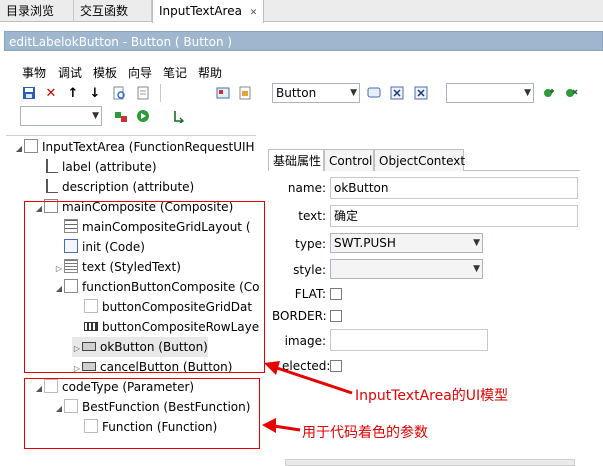 The height and width of the screenshot is (466, 603). I want to click on tab-control: Control, so click(349, 160).